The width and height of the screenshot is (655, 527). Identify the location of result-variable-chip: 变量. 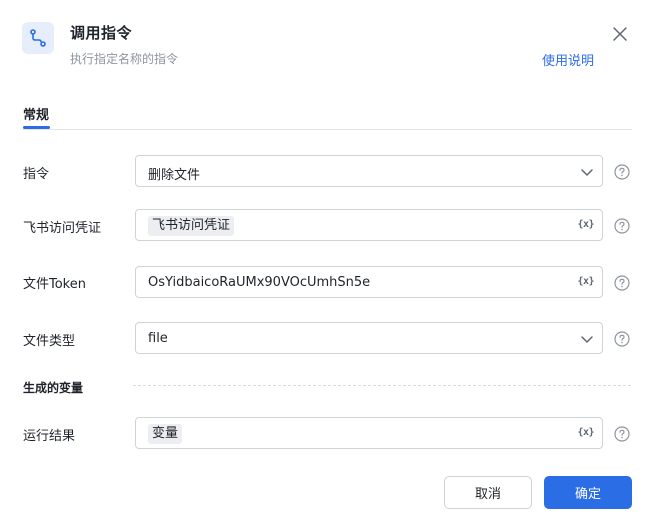
(165, 434).